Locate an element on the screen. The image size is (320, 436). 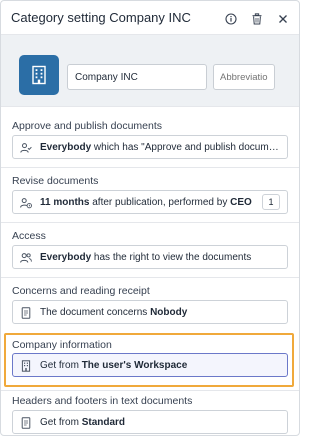
abbreviation-input is located at coordinates (244, 77).